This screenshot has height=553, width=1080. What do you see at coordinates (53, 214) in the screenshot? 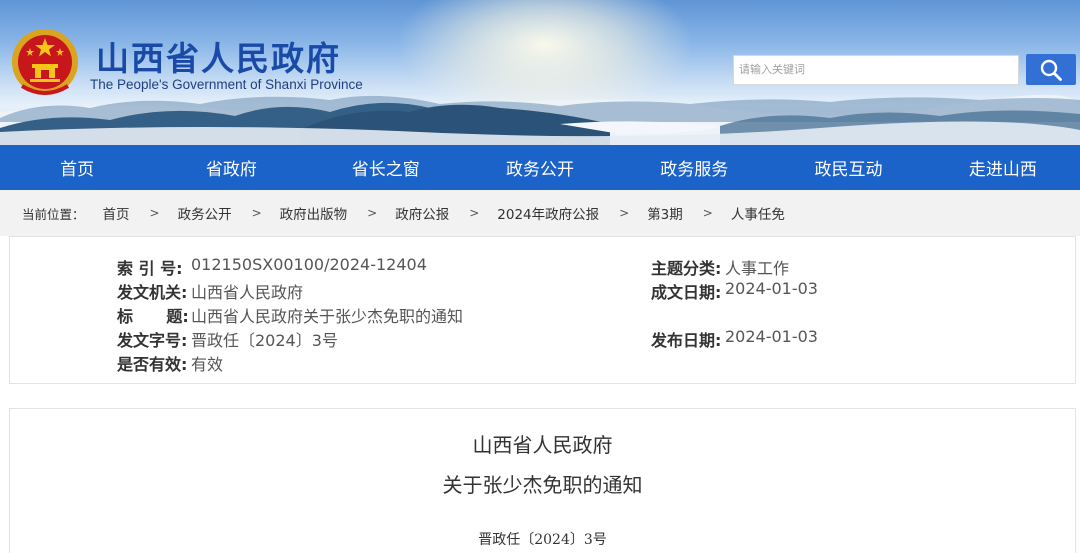
I see `breadcrumb-label: 当前位置：` at bounding box center [53, 214].